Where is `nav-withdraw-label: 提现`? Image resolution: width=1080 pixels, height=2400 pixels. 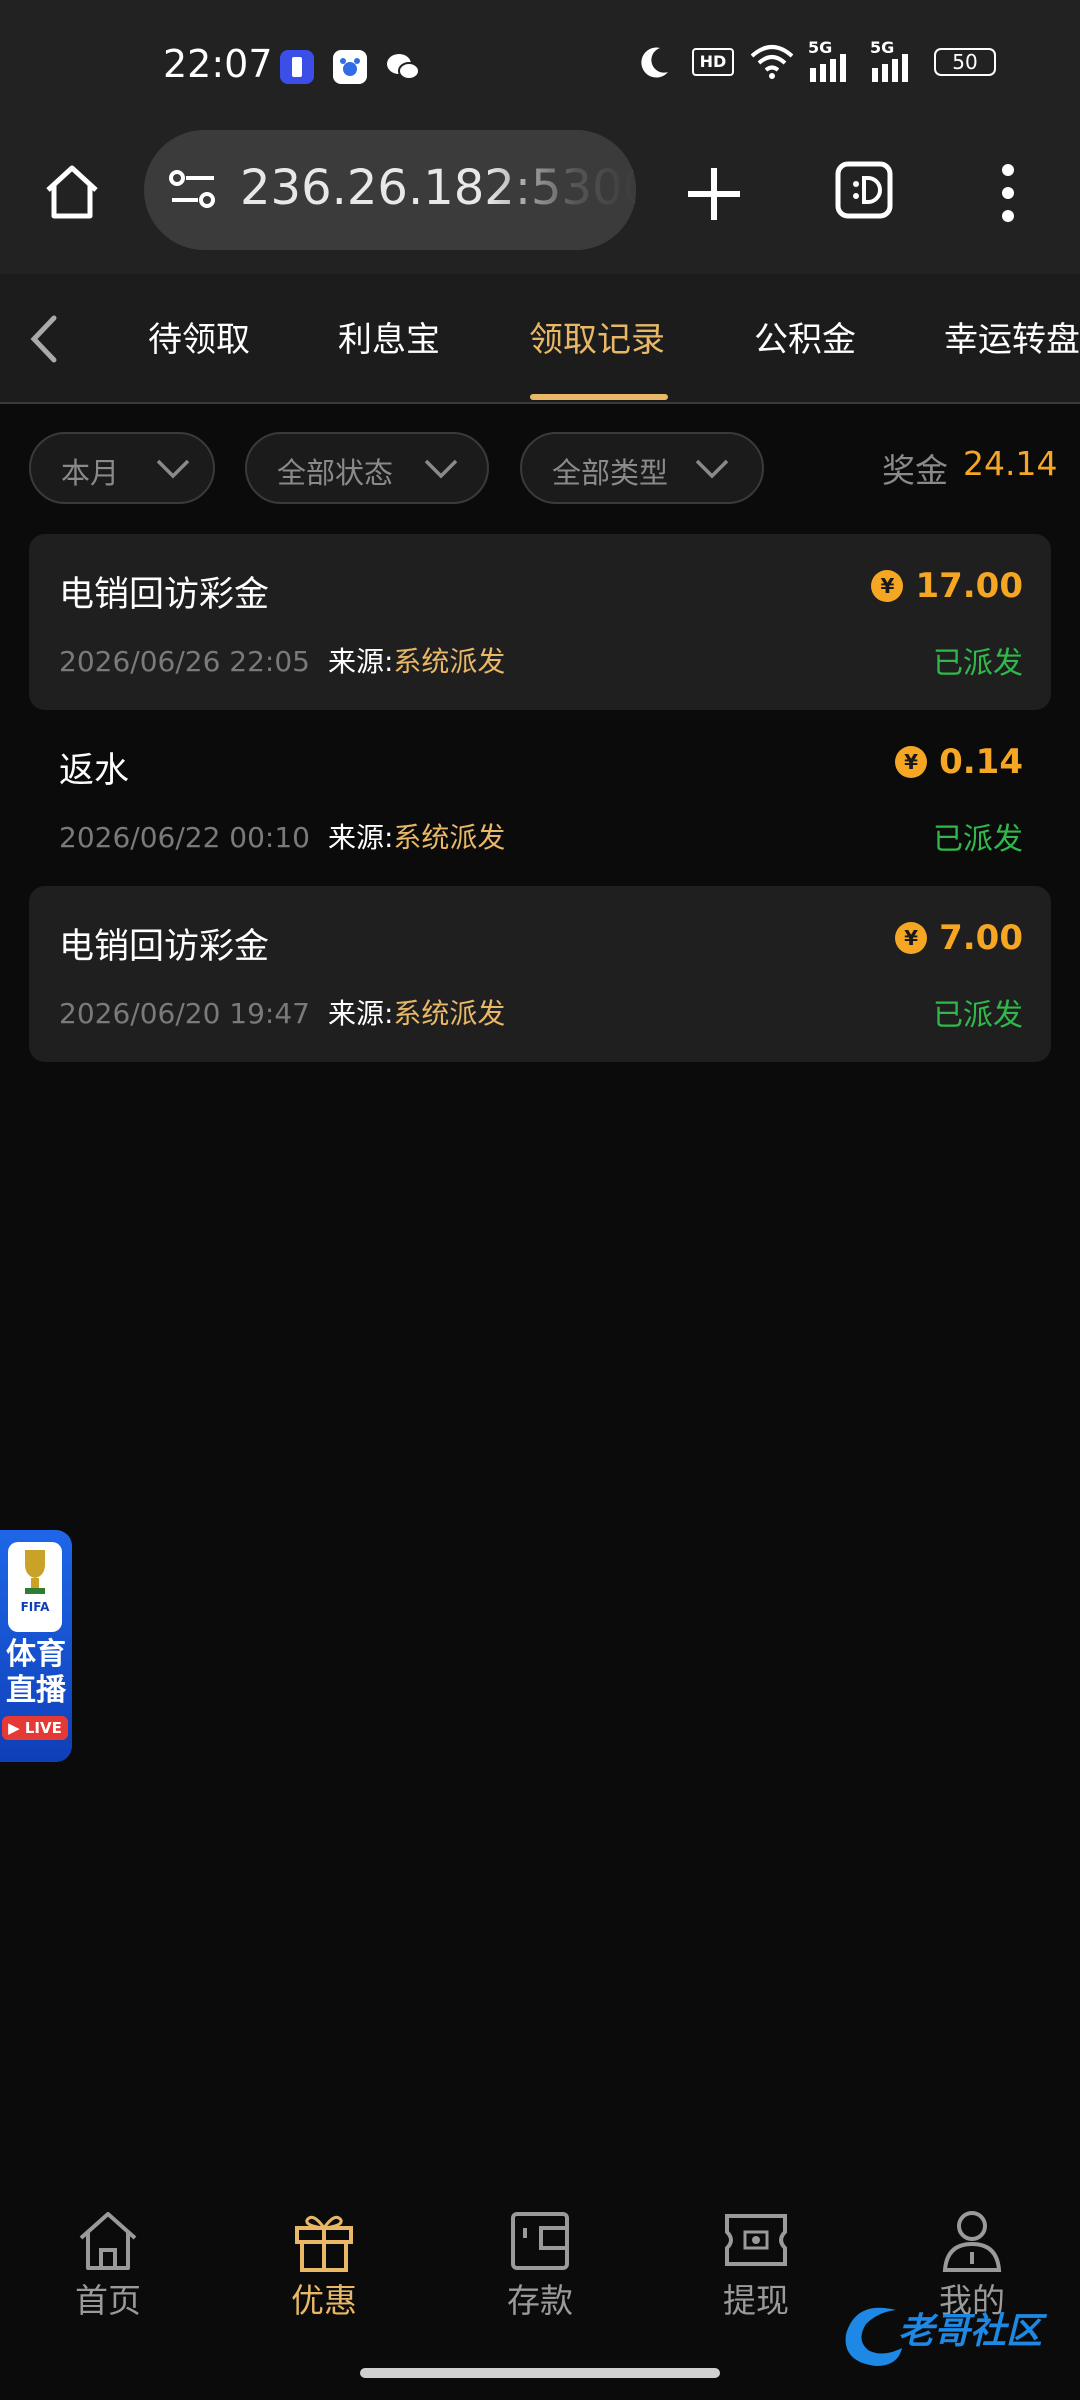
nav-withdraw-label: 提现 is located at coordinates (756, 2300).